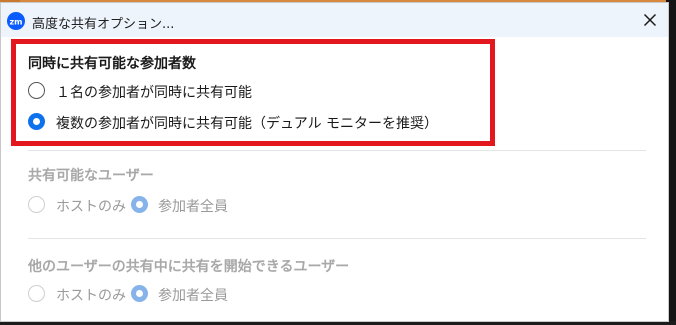 The width and height of the screenshot is (676, 325). Describe the element at coordinates (91, 295) in the screenshot. I see `option-label-host-only-2: ホストのみ` at that location.